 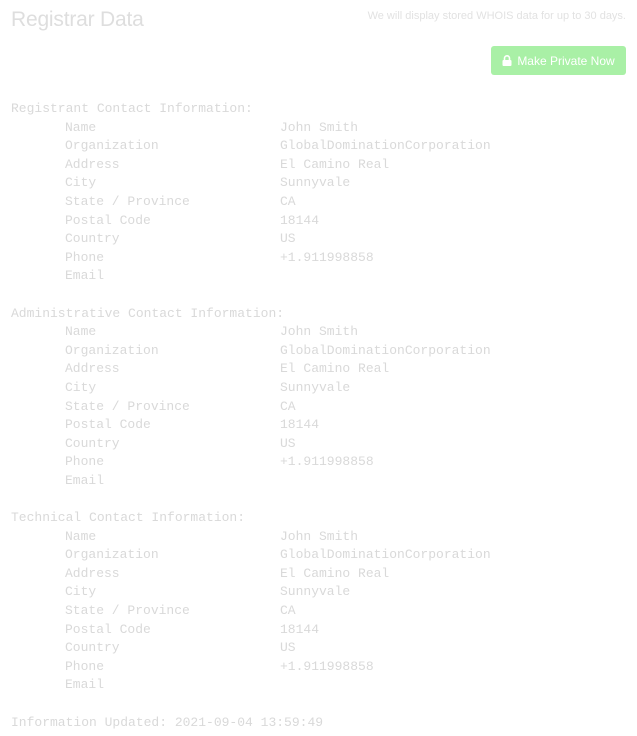 What do you see at coordinates (77, 19) in the screenshot?
I see `page-title: Registrar Data` at bounding box center [77, 19].